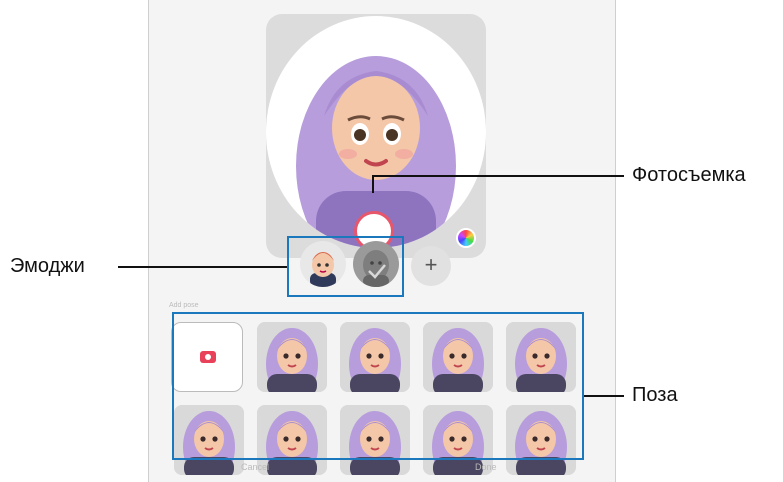 The height and width of the screenshot is (482, 783). I want to click on plus-icon: +, so click(431, 264).